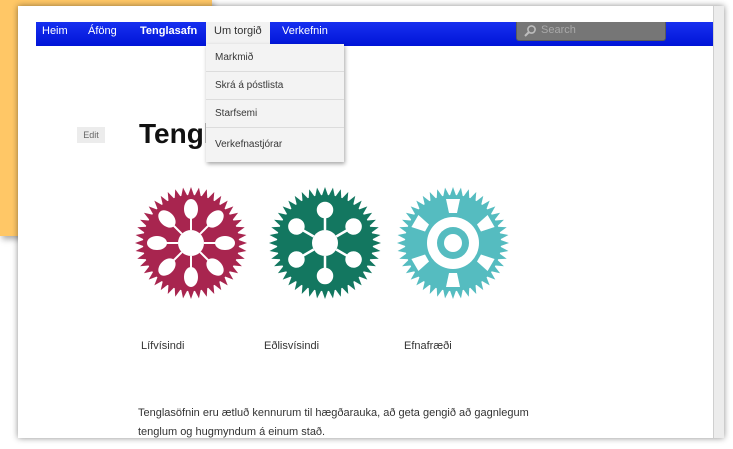 This screenshot has height=449, width=733. What do you see at coordinates (275, 58) in the screenshot?
I see `menu-item-goals: Markmið` at bounding box center [275, 58].